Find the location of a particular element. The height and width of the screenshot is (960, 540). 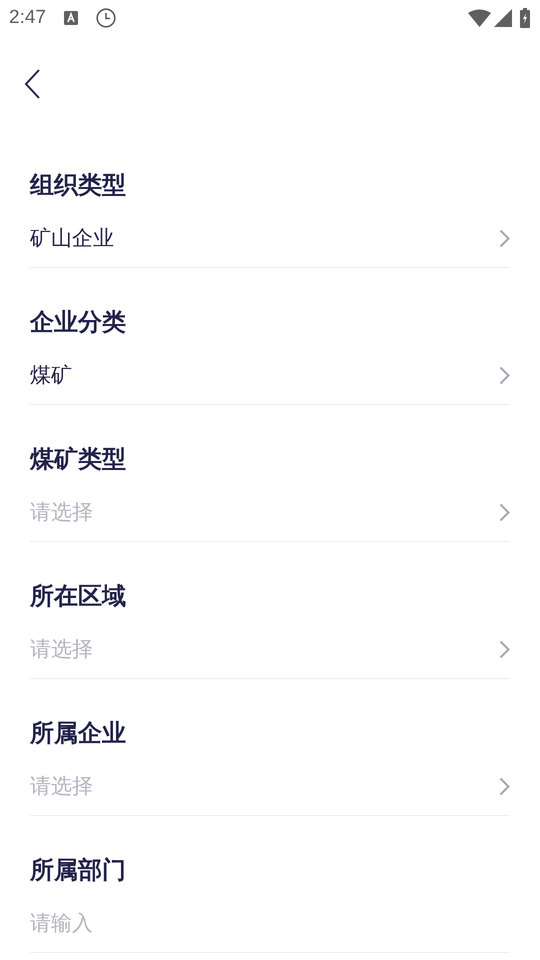

battery-icon is located at coordinates (525, 18).